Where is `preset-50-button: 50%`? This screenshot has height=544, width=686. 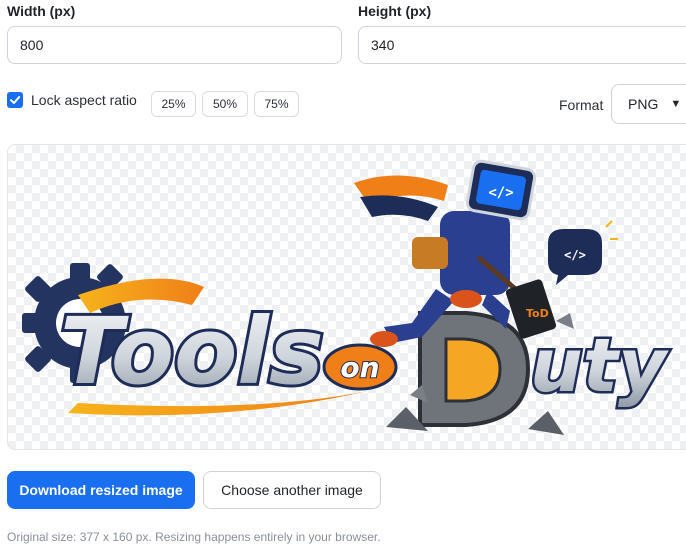
preset-50-button: 50% is located at coordinates (225, 104).